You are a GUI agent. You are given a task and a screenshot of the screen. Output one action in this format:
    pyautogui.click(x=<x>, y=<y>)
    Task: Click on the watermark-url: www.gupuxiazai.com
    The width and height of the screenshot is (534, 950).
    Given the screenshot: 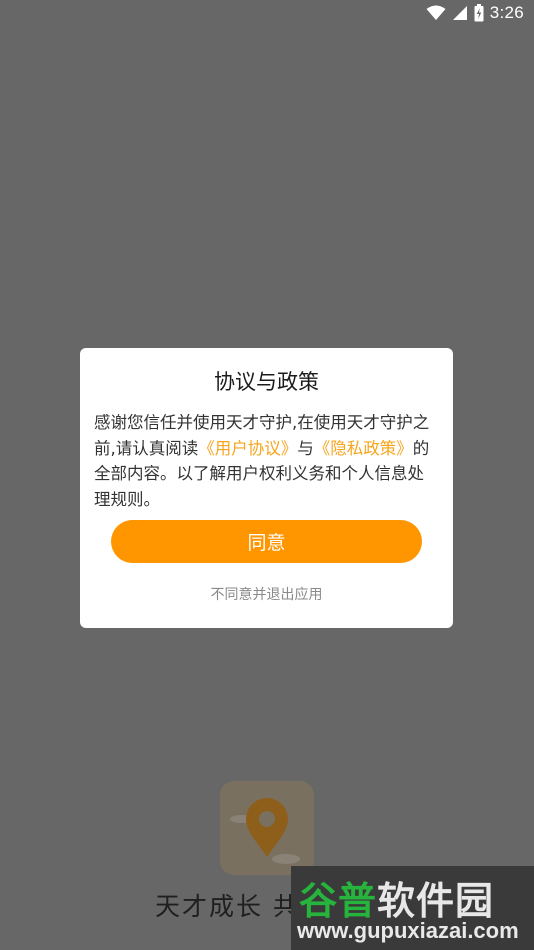 What is the action you would take?
    pyautogui.click(x=408, y=930)
    